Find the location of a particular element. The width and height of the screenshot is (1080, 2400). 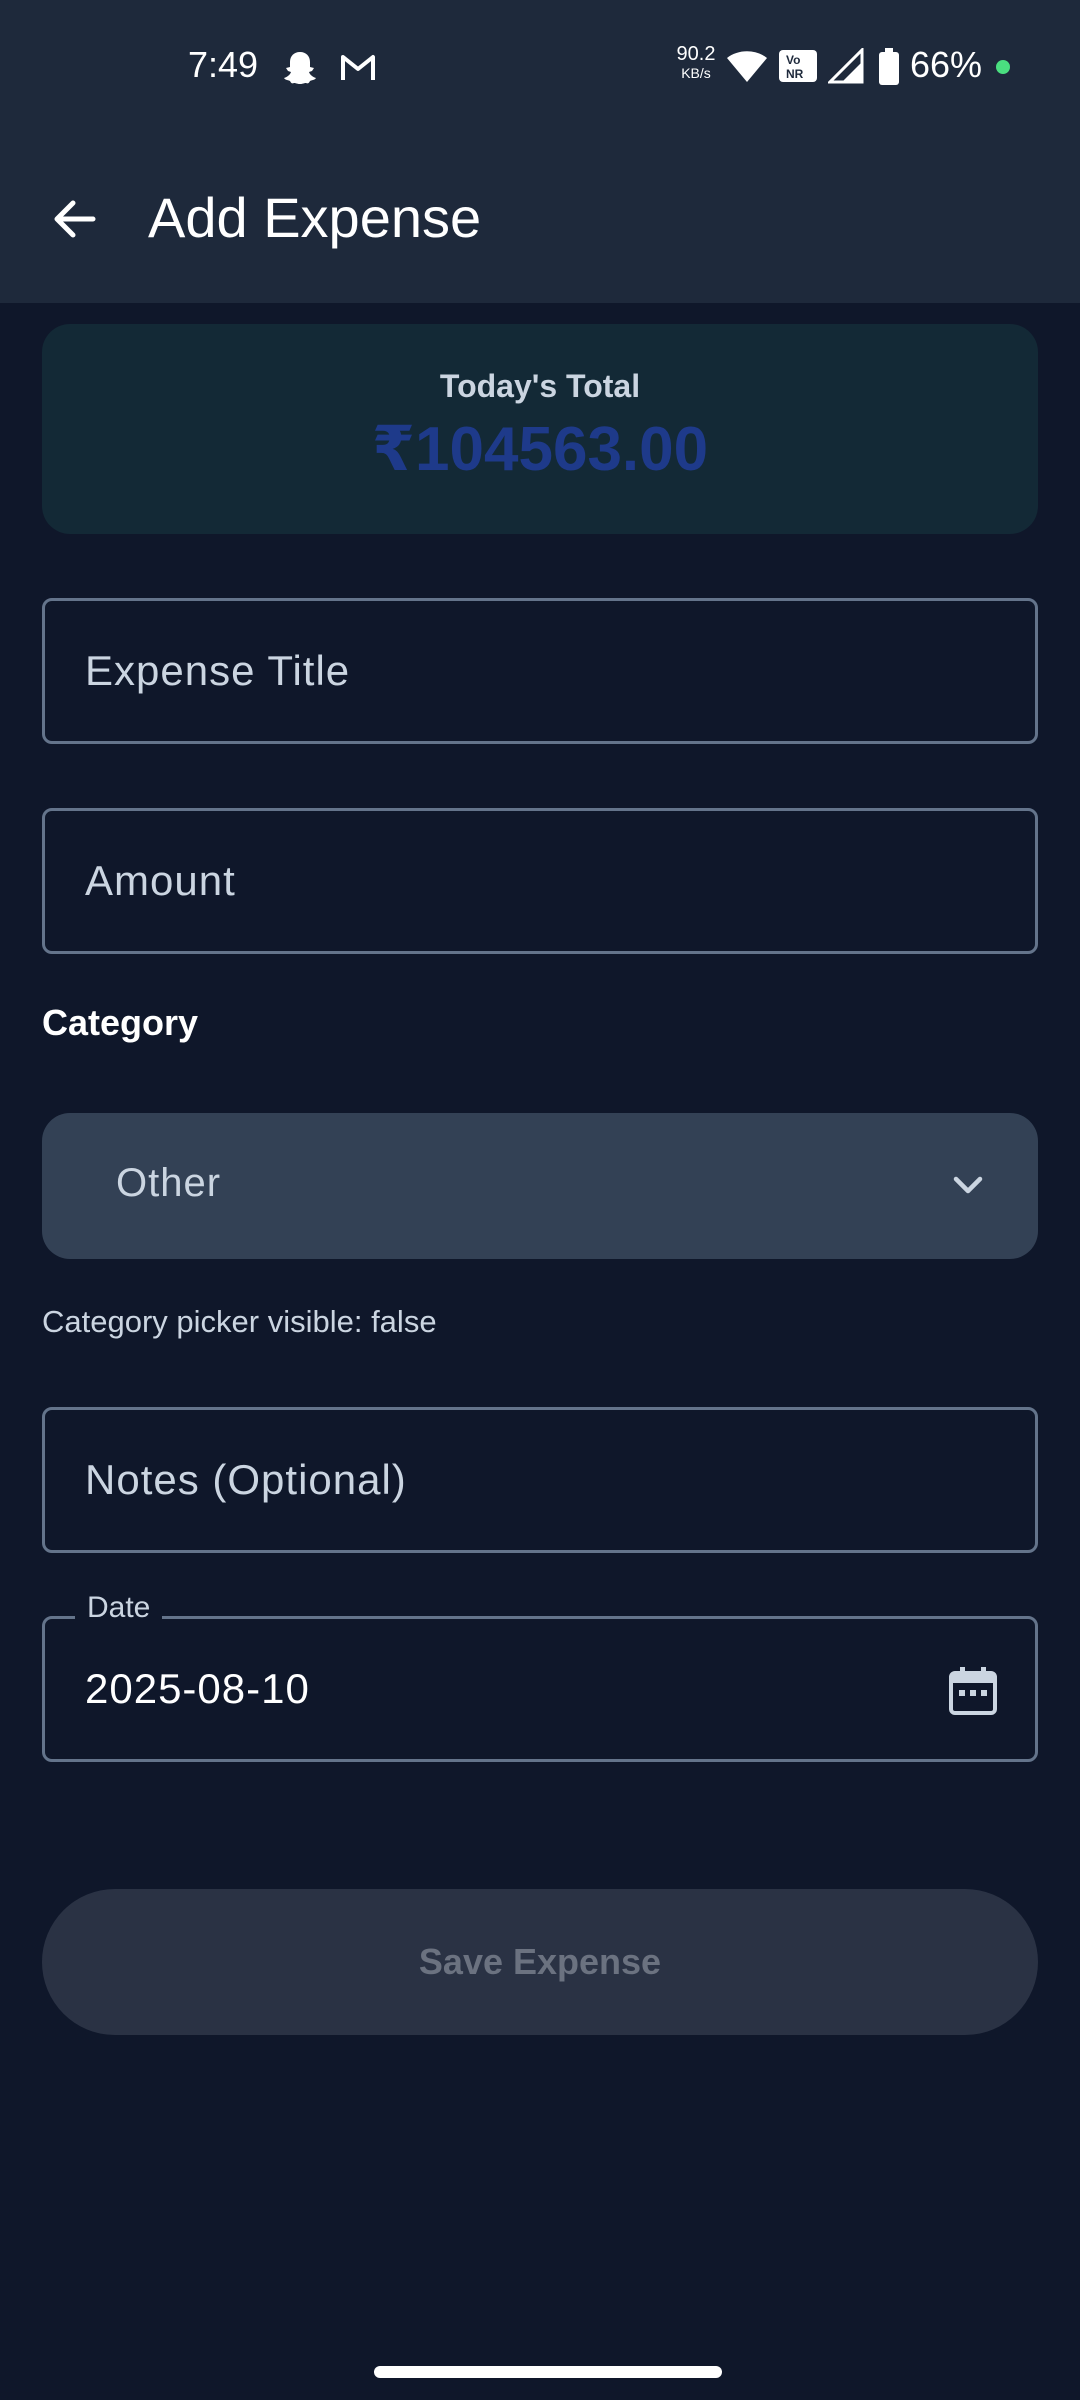

amount-placeholder: Amount is located at coordinates (160, 880).